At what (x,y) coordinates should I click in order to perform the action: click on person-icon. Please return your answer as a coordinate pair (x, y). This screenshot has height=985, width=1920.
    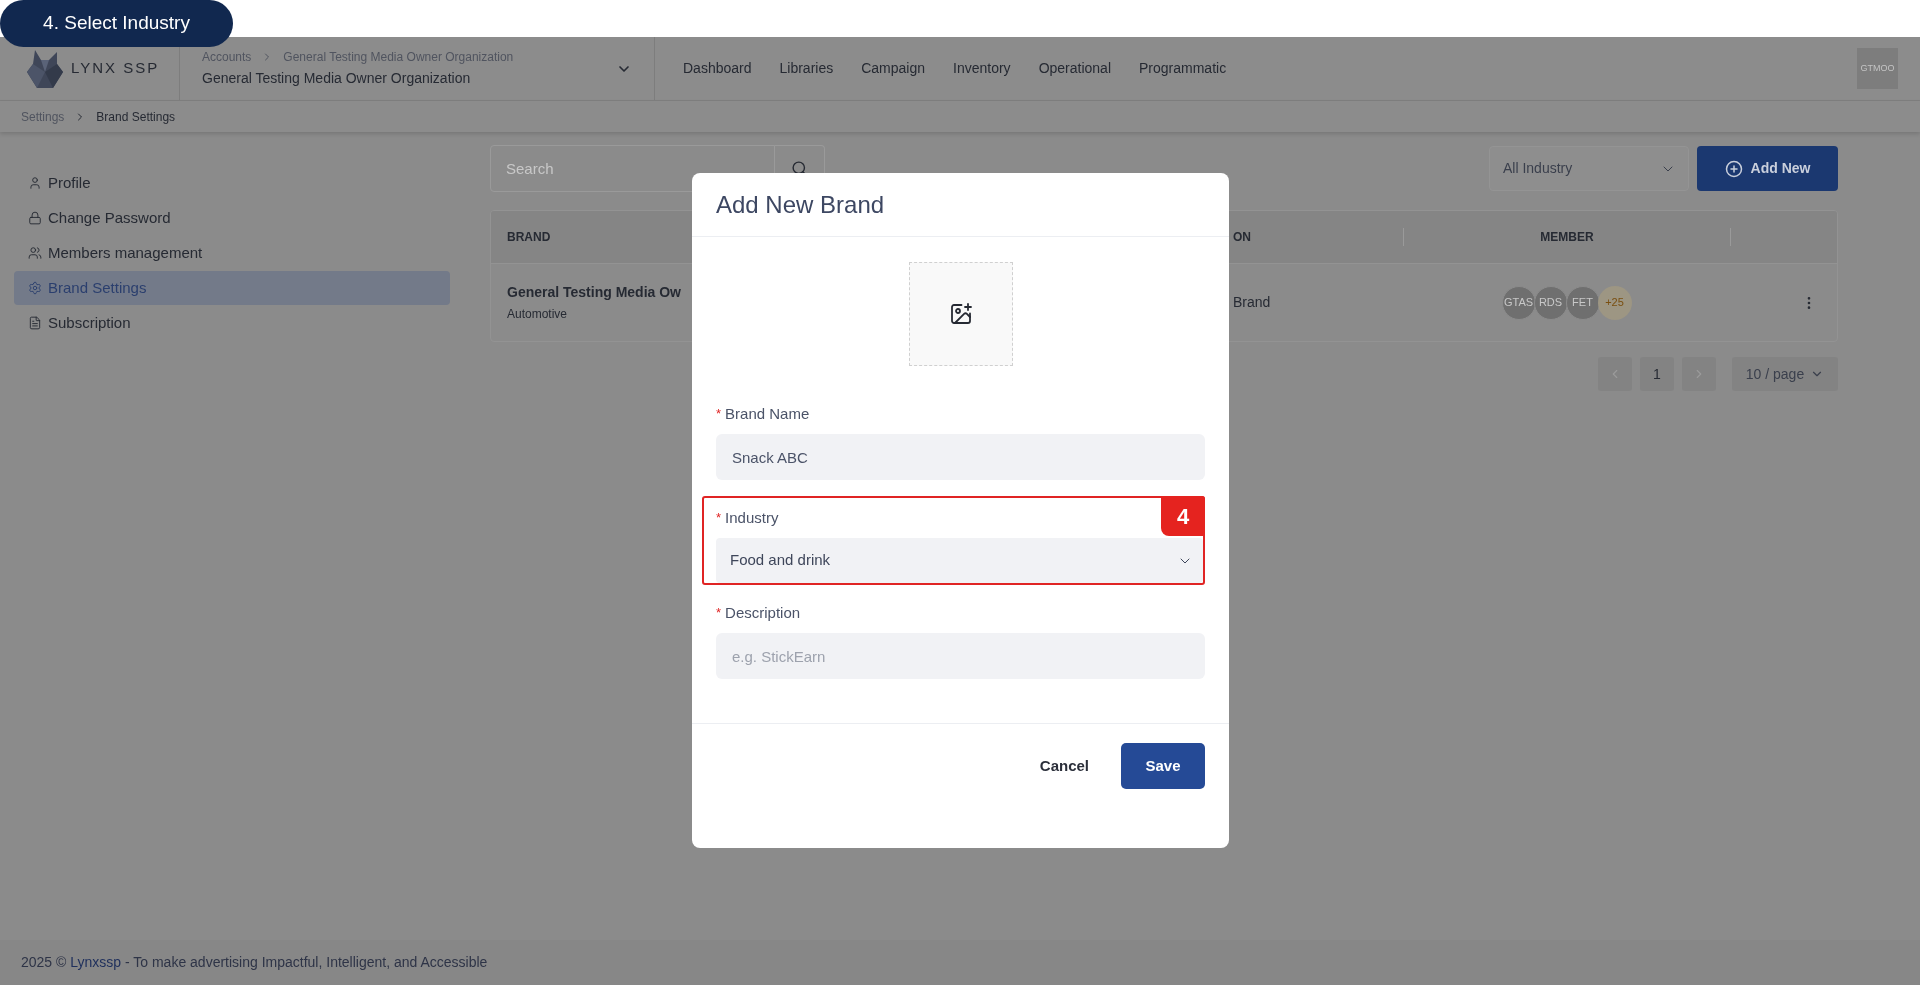
    Looking at the image, I should click on (35, 183).